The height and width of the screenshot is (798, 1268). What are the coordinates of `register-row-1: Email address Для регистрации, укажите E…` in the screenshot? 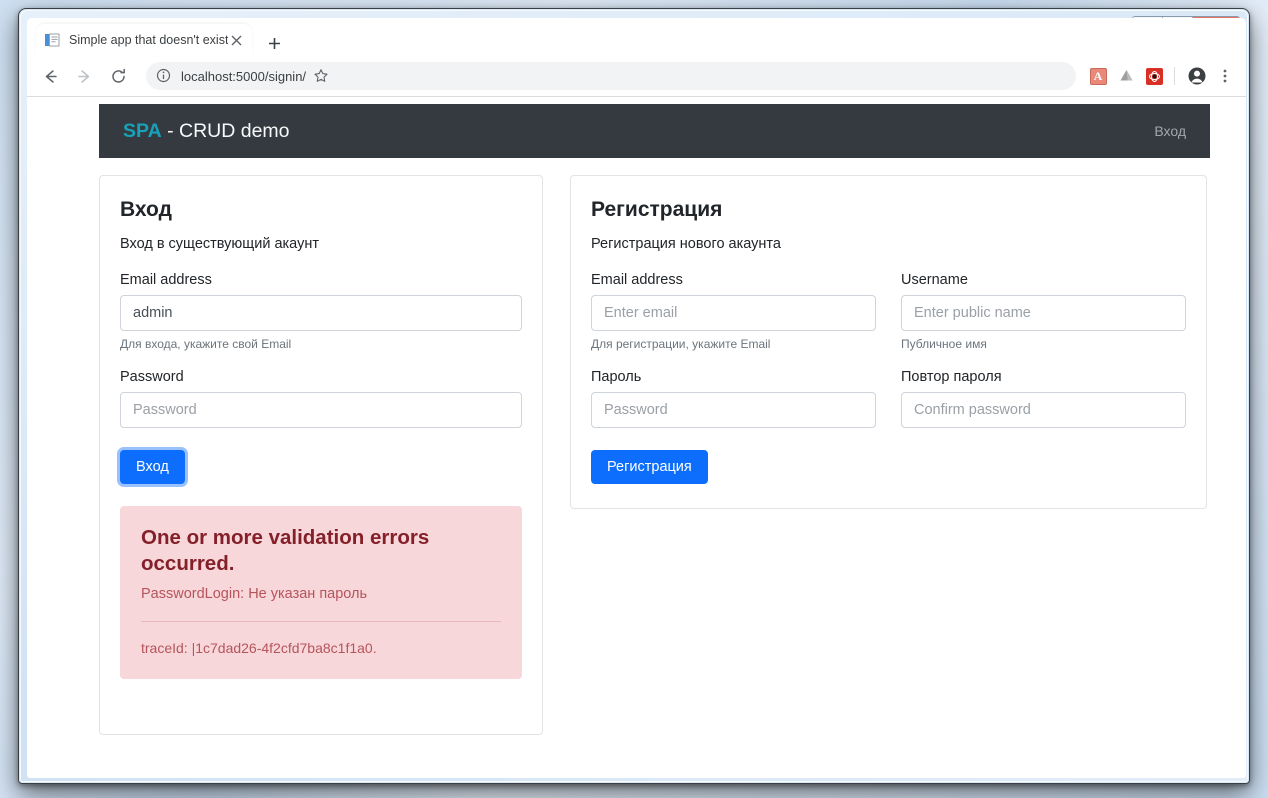 It's located at (888, 320).